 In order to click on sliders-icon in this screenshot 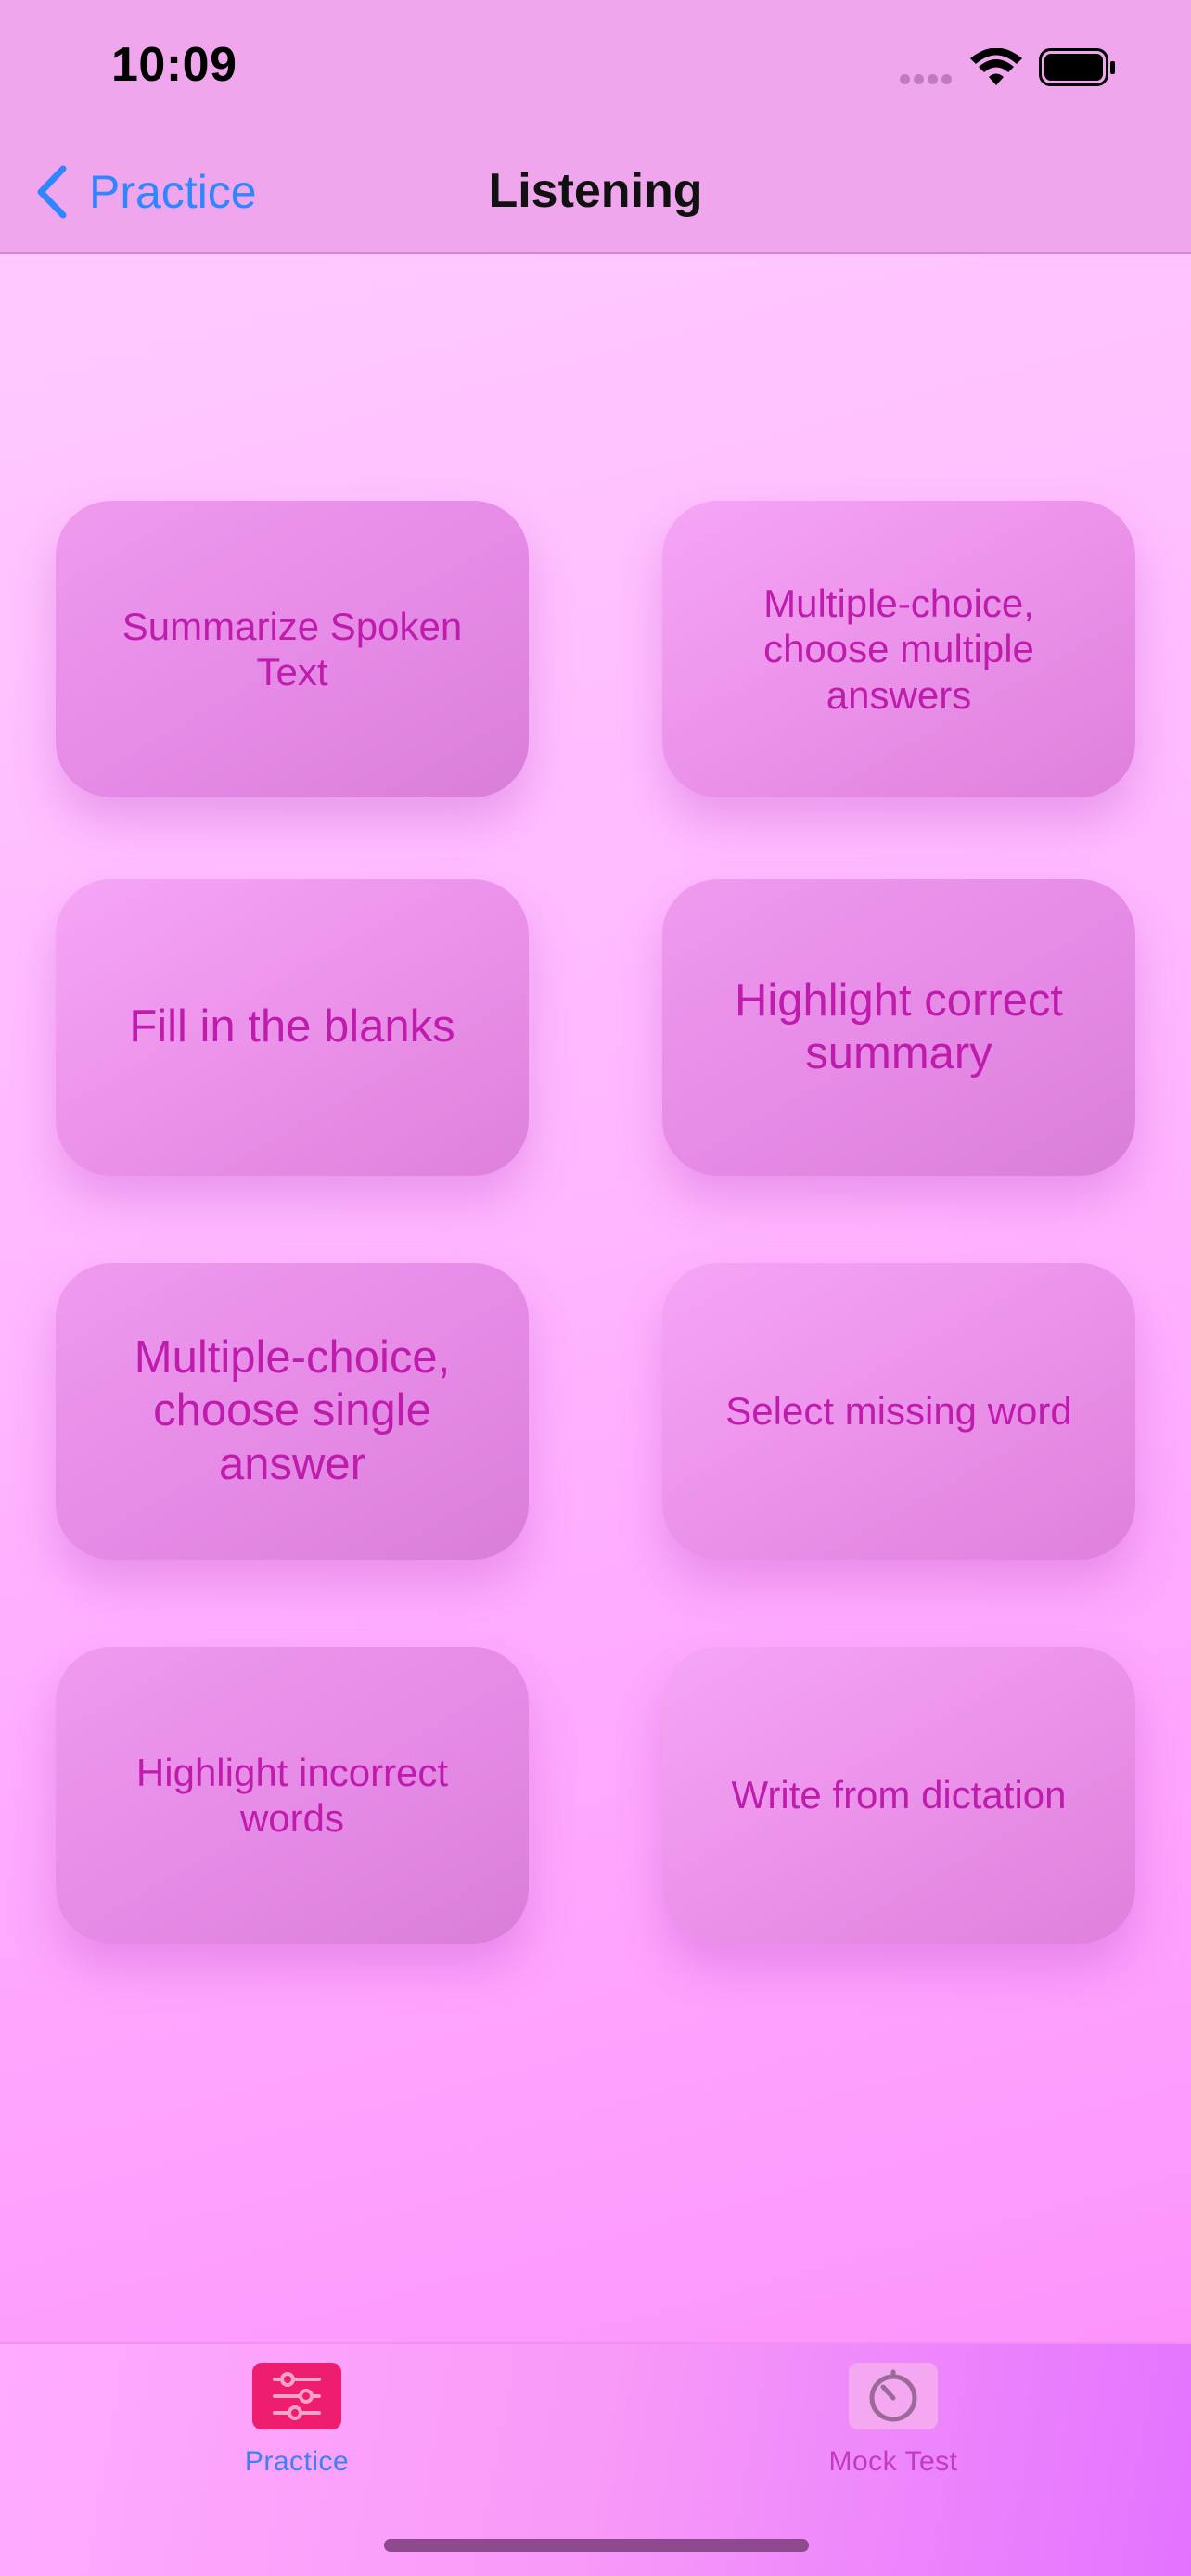, I will do `click(297, 2396)`.